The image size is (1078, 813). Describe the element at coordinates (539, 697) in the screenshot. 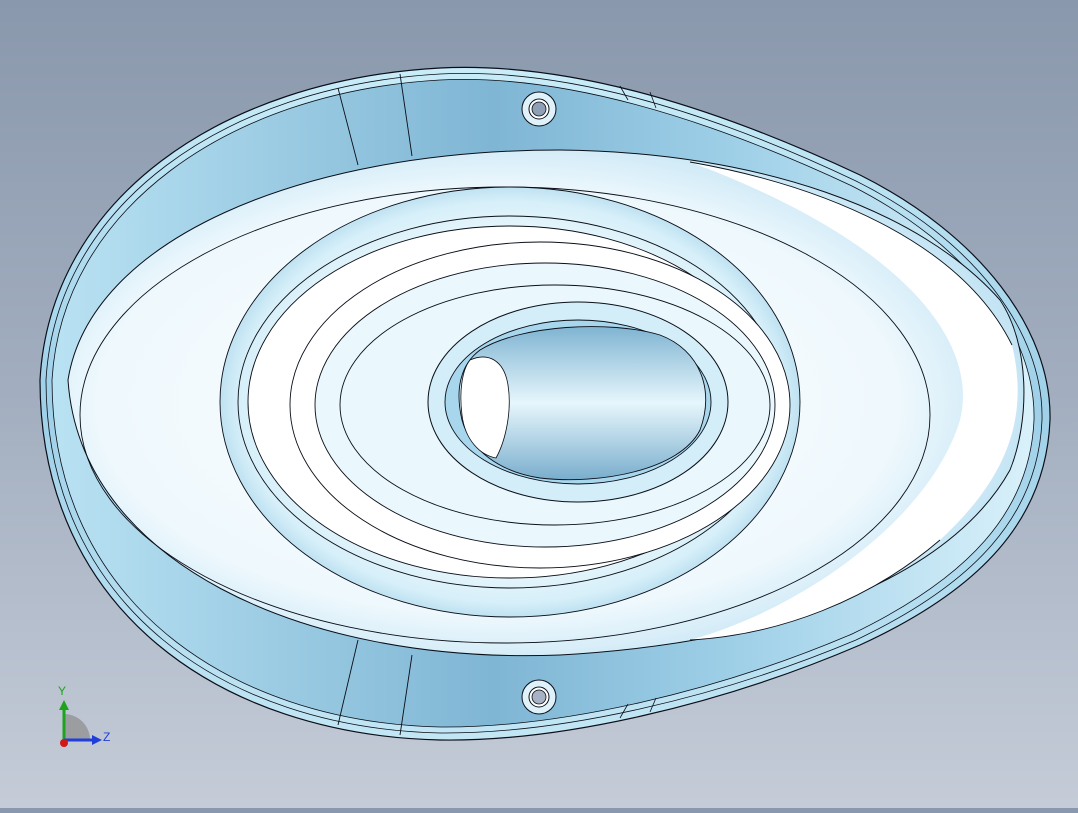

I see `mounting-hole-bottom` at that location.